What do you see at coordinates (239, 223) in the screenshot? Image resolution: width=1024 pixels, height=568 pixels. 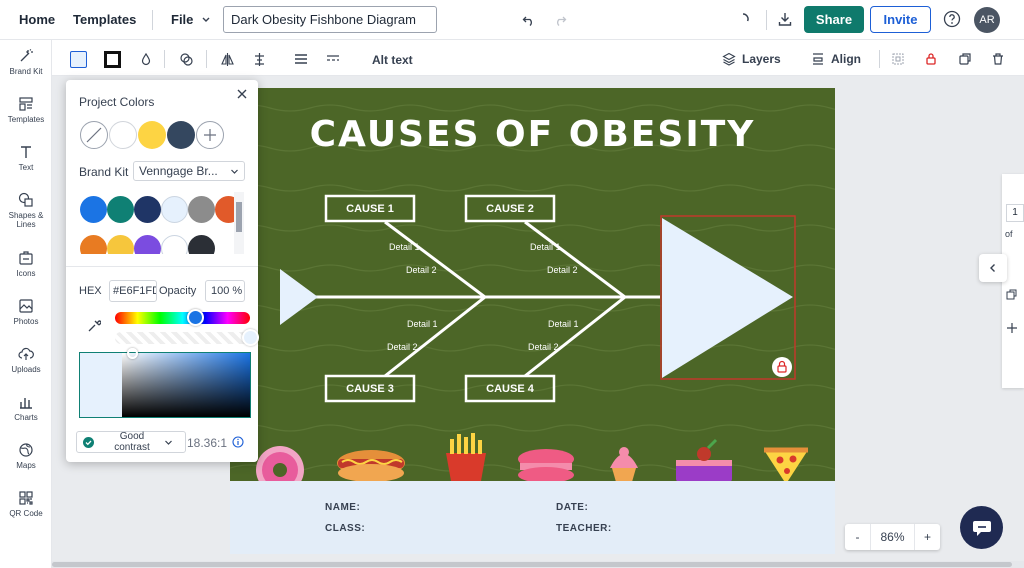 I see `brand-colors-scrollbar` at bounding box center [239, 223].